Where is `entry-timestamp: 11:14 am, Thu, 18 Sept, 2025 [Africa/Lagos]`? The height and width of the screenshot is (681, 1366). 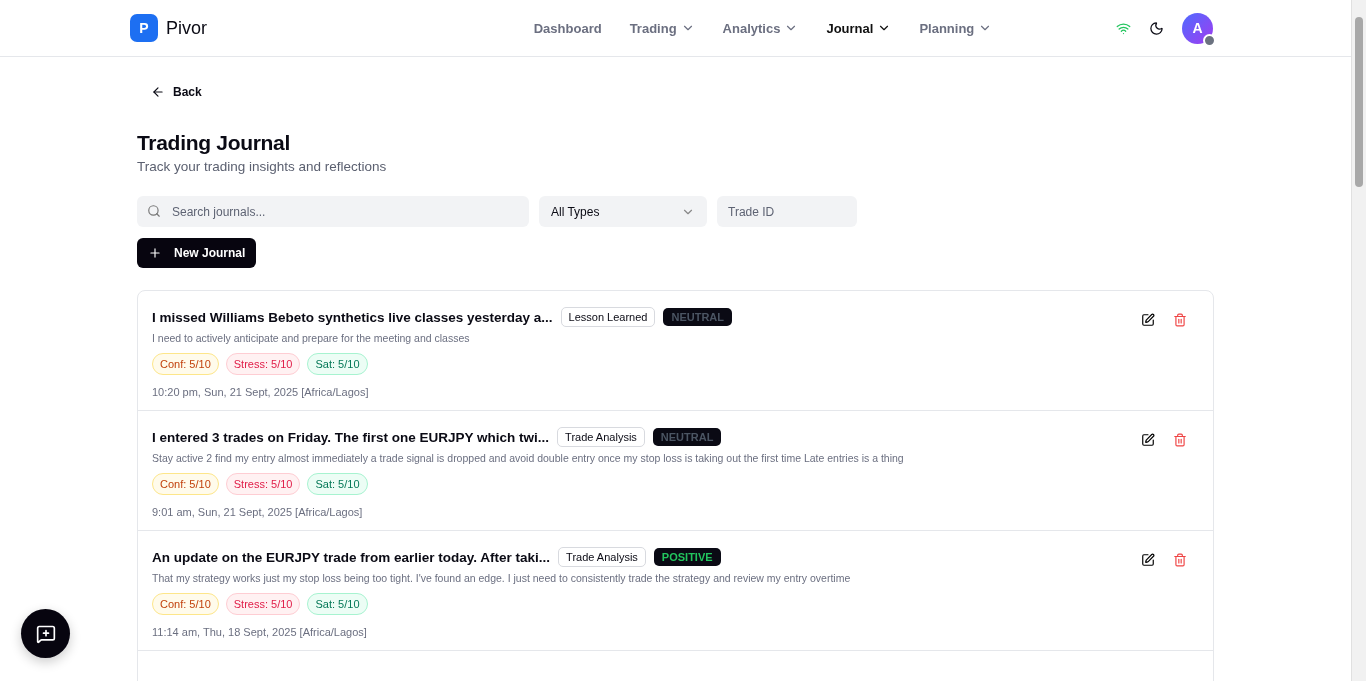
entry-timestamp: 11:14 am, Thu, 18 Sept, 2025 [Africa/Lagos] is located at coordinates (260, 632).